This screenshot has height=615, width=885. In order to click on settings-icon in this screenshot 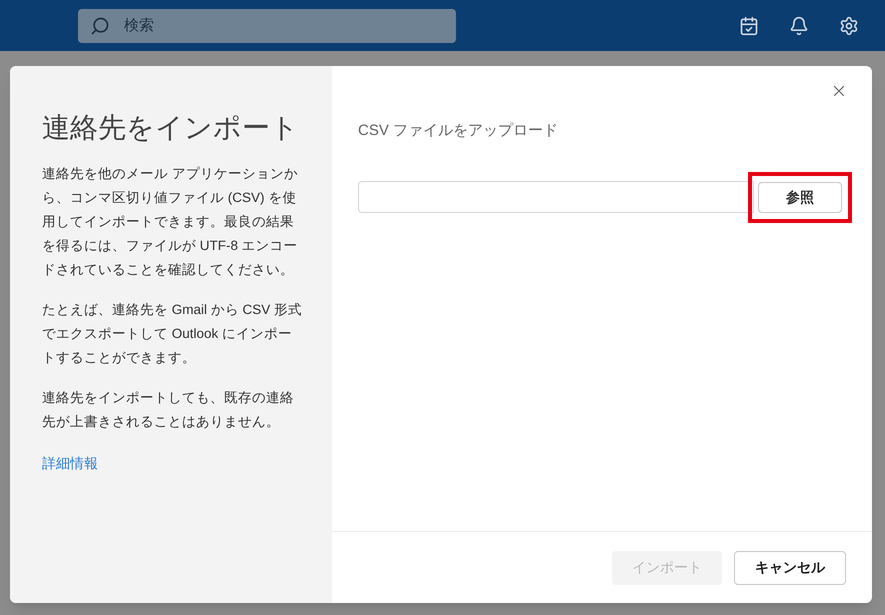, I will do `click(849, 26)`.